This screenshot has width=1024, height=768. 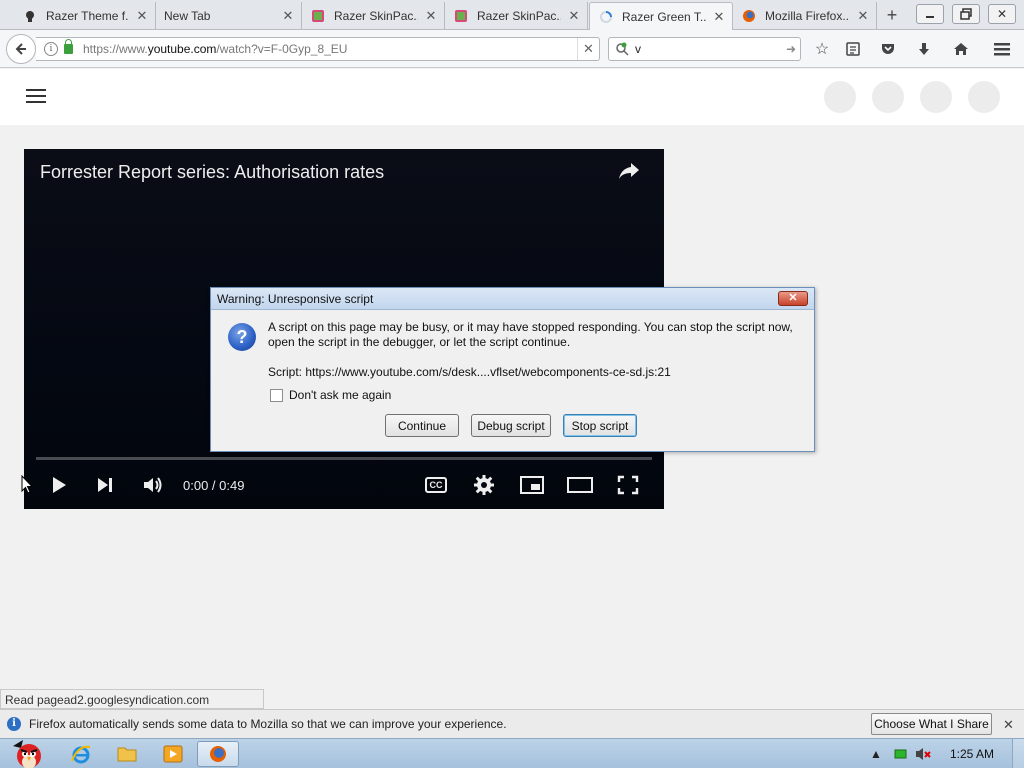 What do you see at coordinates (344, 458) in the screenshot?
I see `video-progress-bar` at bounding box center [344, 458].